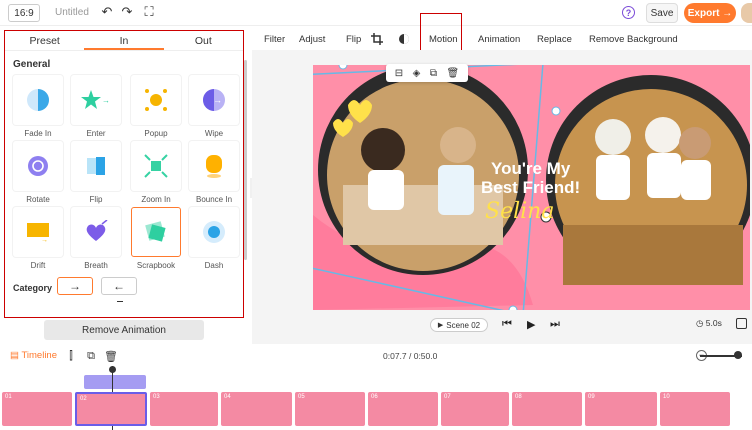  What do you see at coordinates (695, 409) in the screenshot?
I see `timeline-clip: 10` at bounding box center [695, 409].